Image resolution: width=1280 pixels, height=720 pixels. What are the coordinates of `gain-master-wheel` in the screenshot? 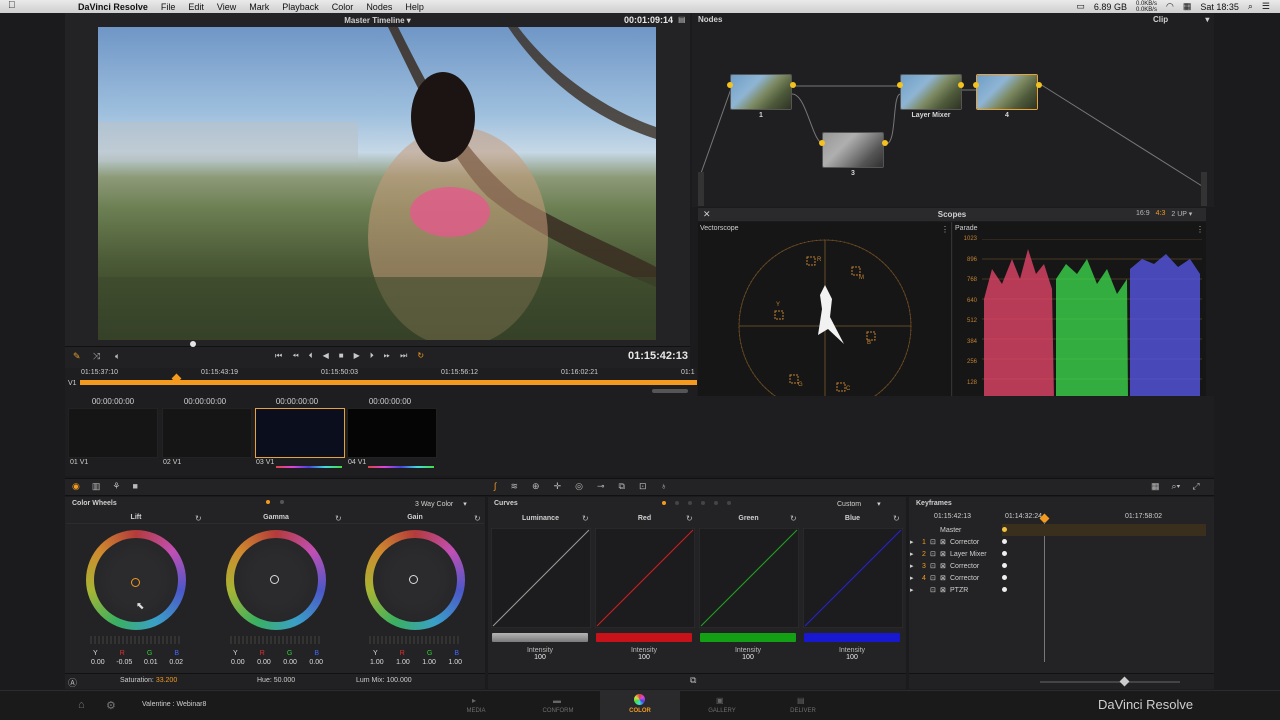 It's located at (414, 640).